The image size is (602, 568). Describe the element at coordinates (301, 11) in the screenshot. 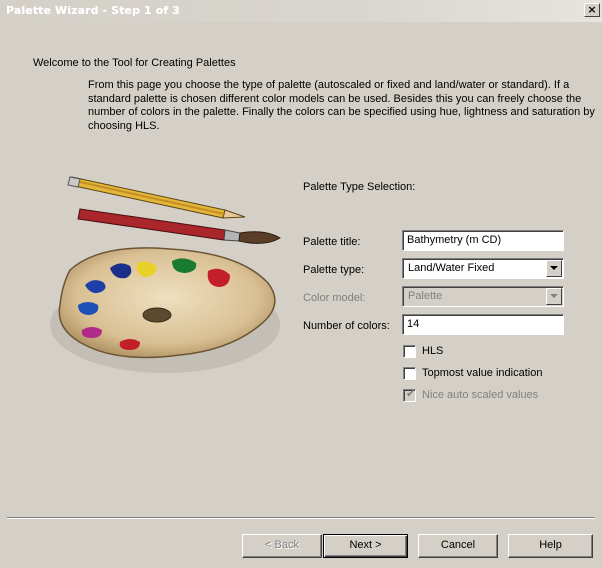

I see `title-bar: Palette Wizard - Step 1 of 3 ×` at that location.